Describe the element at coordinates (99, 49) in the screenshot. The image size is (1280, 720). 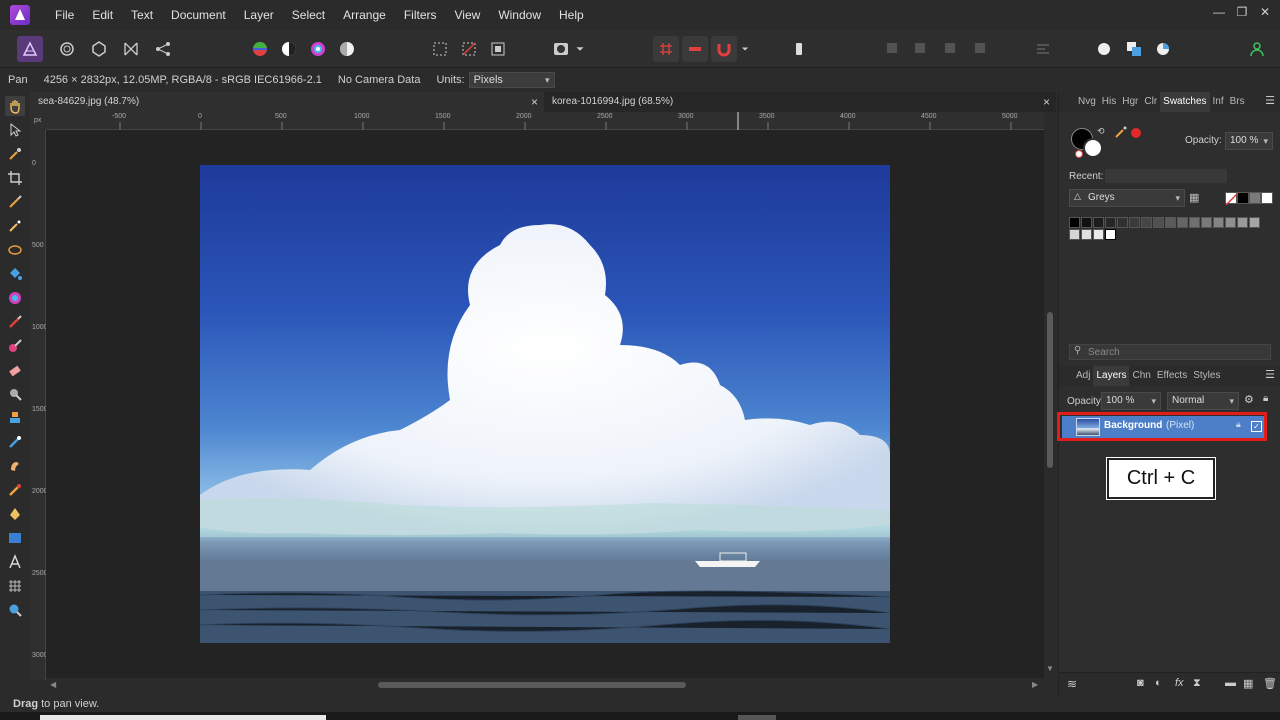
I see `develop-persona-icon` at that location.